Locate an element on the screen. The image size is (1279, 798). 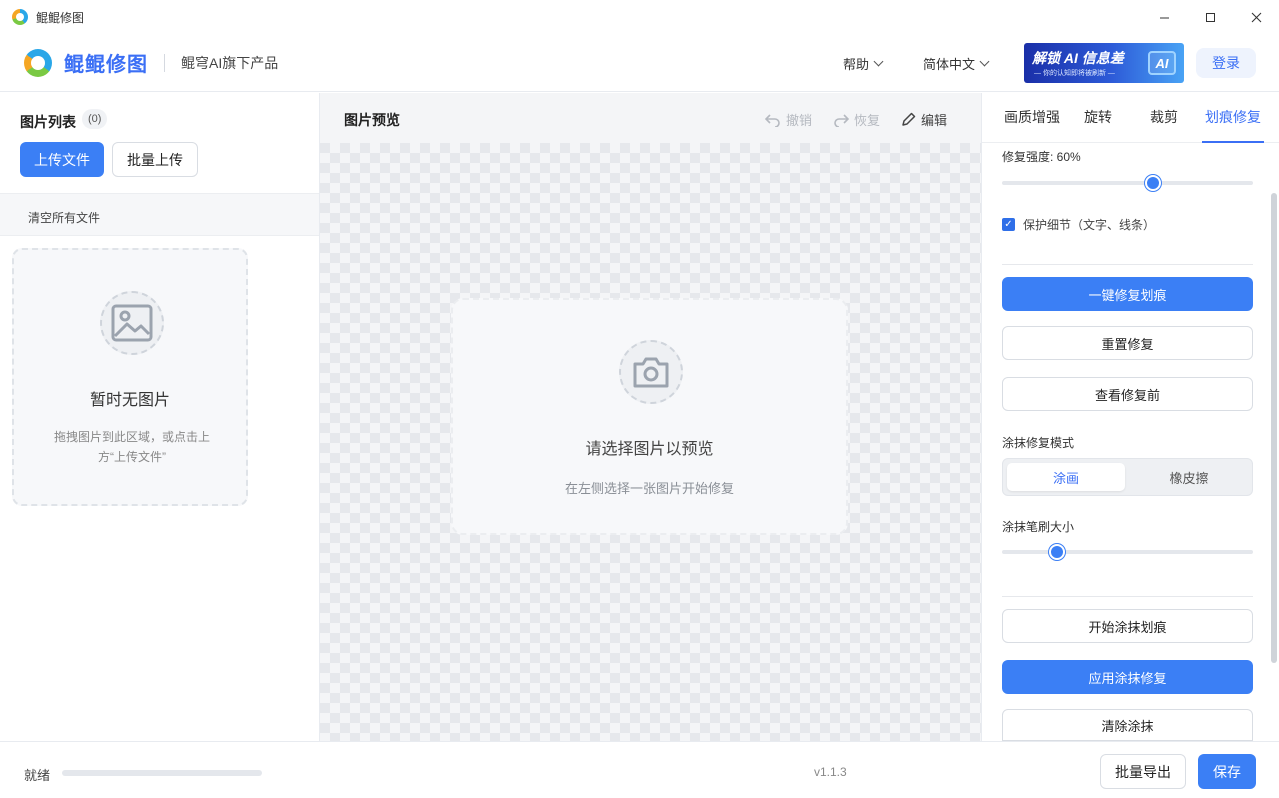
status-bar: 就绪 v1.1.3 批量导出 保存 is located at coordinates (639, 769).